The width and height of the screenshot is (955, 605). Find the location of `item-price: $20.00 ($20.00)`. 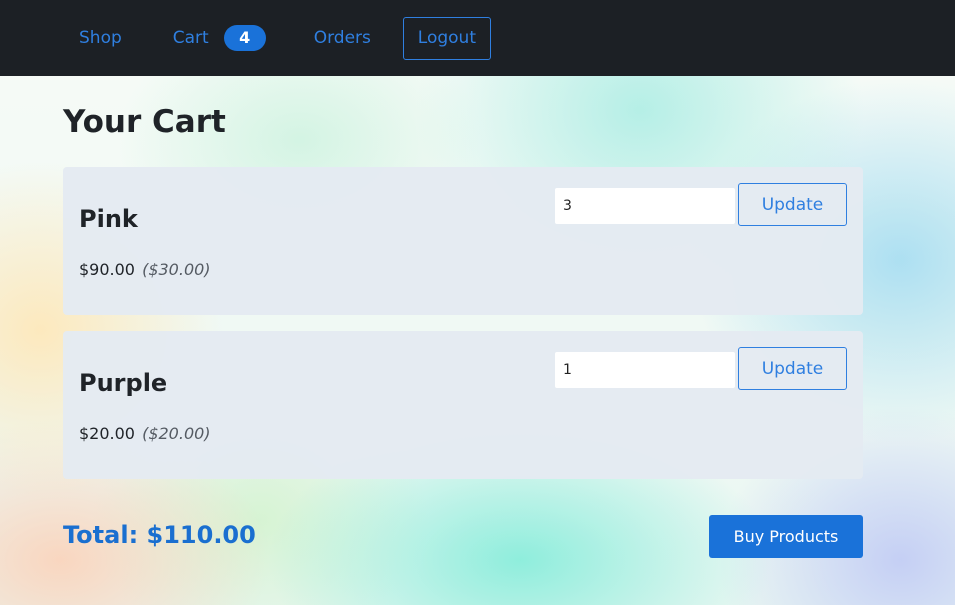

item-price: $20.00 ($20.00) is located at coordinates (145, 433).